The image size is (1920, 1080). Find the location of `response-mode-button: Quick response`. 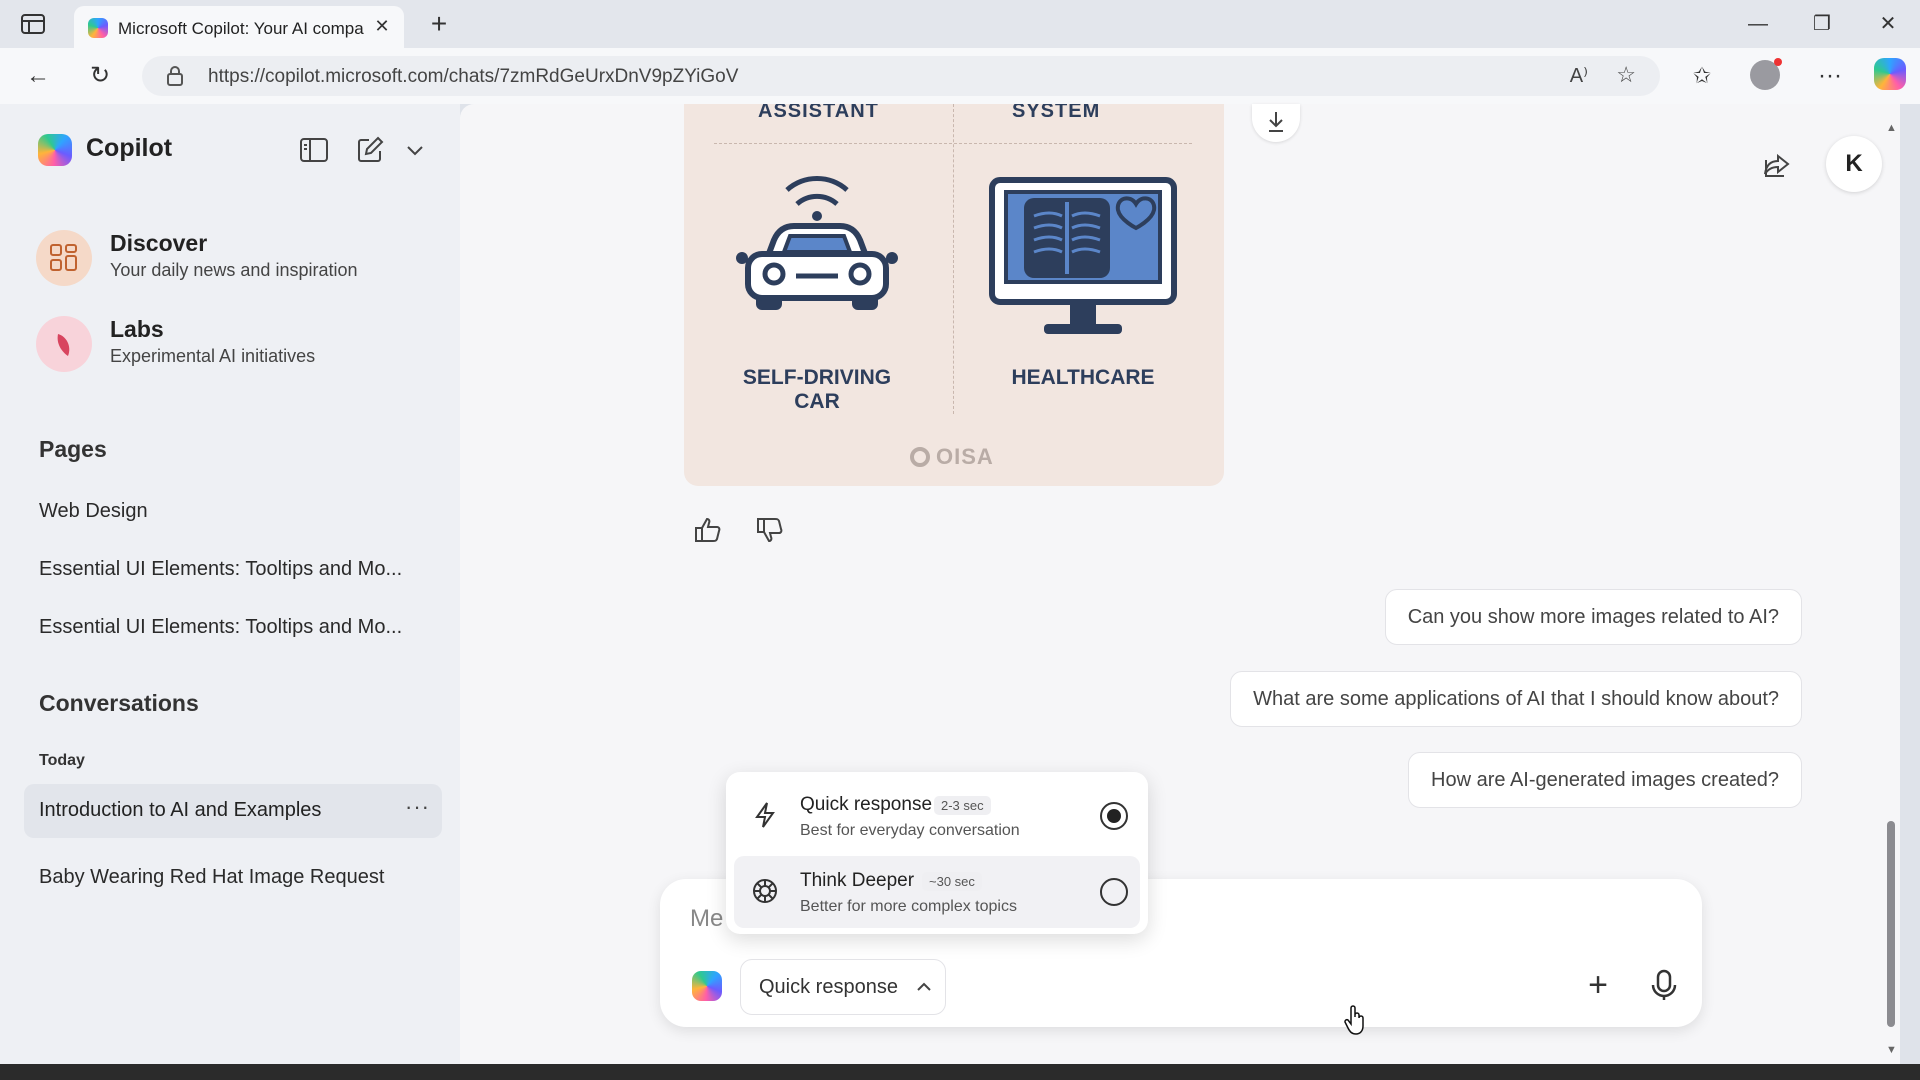

response-mode-button: Quick response is located at coordinates (843, 987).